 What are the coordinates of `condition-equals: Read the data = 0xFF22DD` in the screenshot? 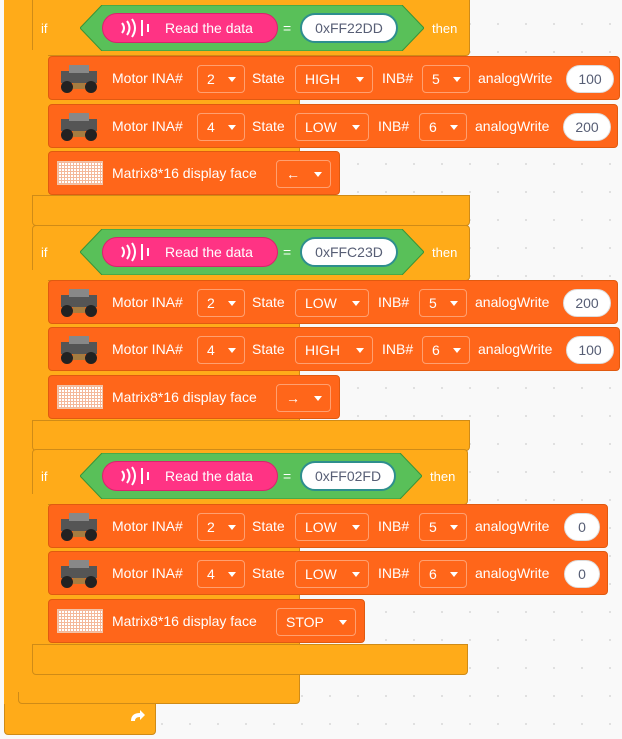 It's located at (252, 28).